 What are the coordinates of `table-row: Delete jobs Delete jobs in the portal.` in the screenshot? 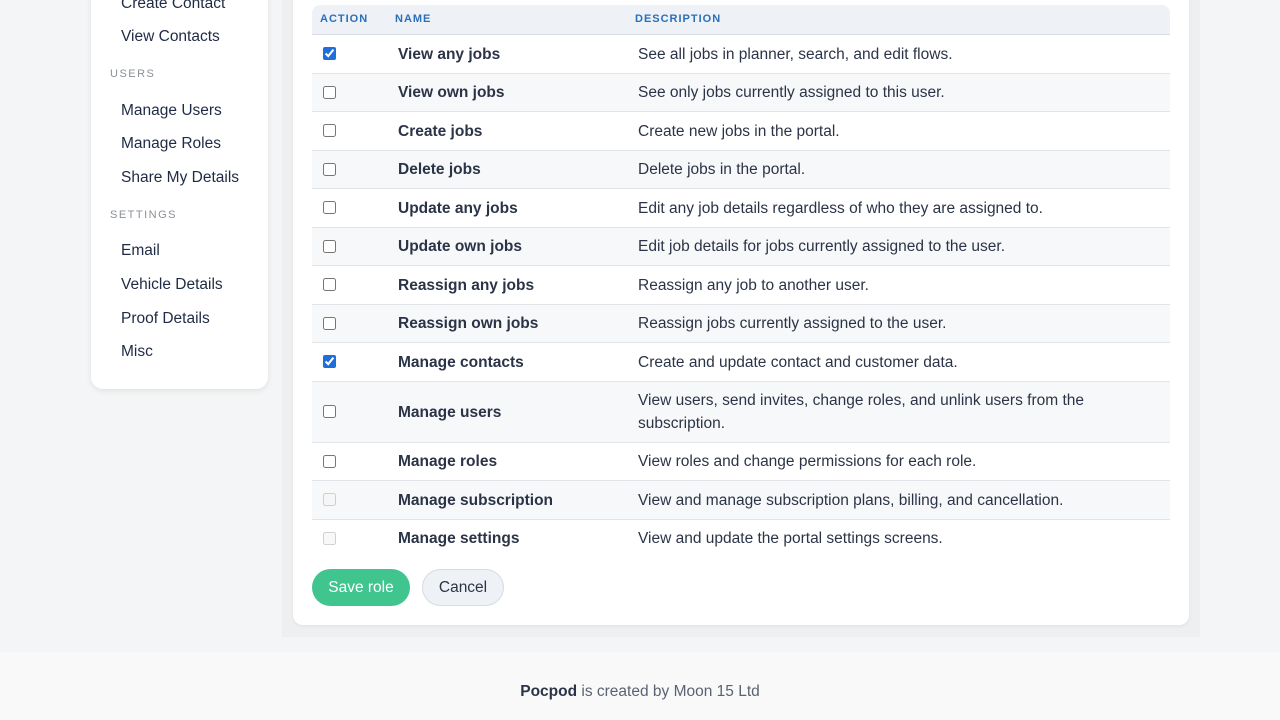 It's located at (741, 170).